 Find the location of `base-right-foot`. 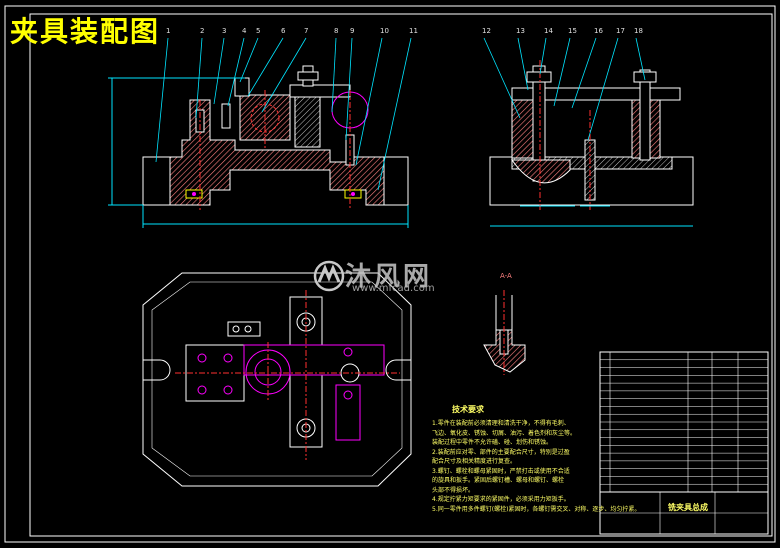

base-right-foot is located at coordinates (396, 181).